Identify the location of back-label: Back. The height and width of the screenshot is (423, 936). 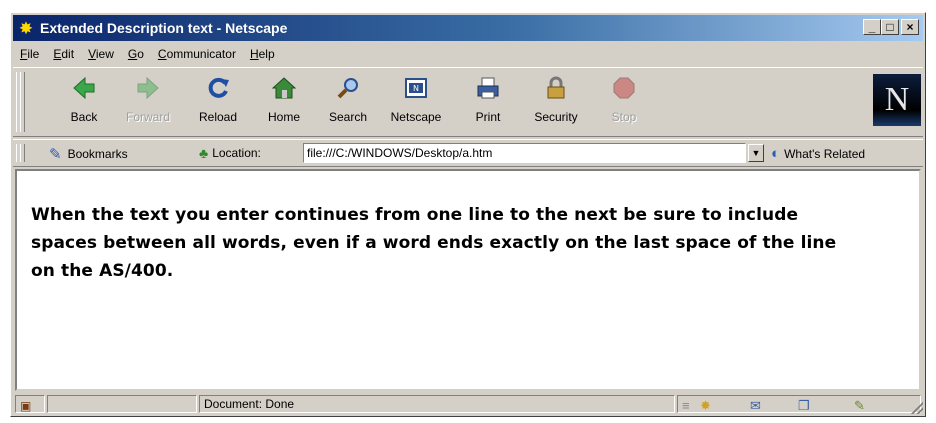
(84, 117).